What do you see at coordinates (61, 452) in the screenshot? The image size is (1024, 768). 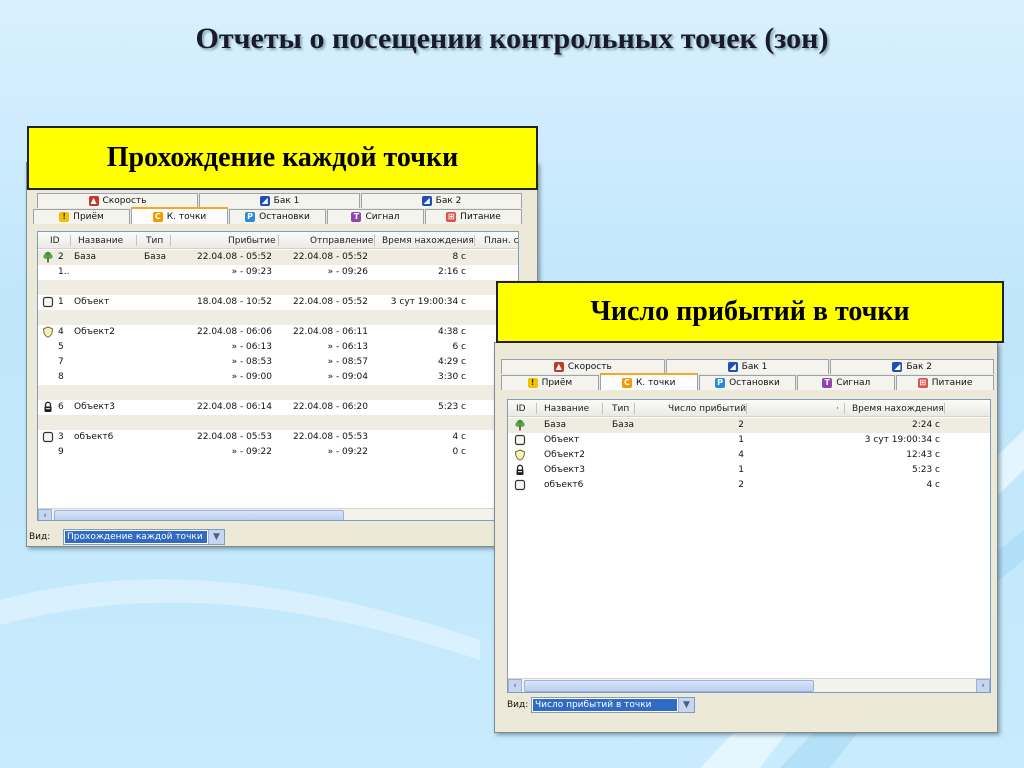 I see `row-id-cell: 9` at bounding box center [61, 452].